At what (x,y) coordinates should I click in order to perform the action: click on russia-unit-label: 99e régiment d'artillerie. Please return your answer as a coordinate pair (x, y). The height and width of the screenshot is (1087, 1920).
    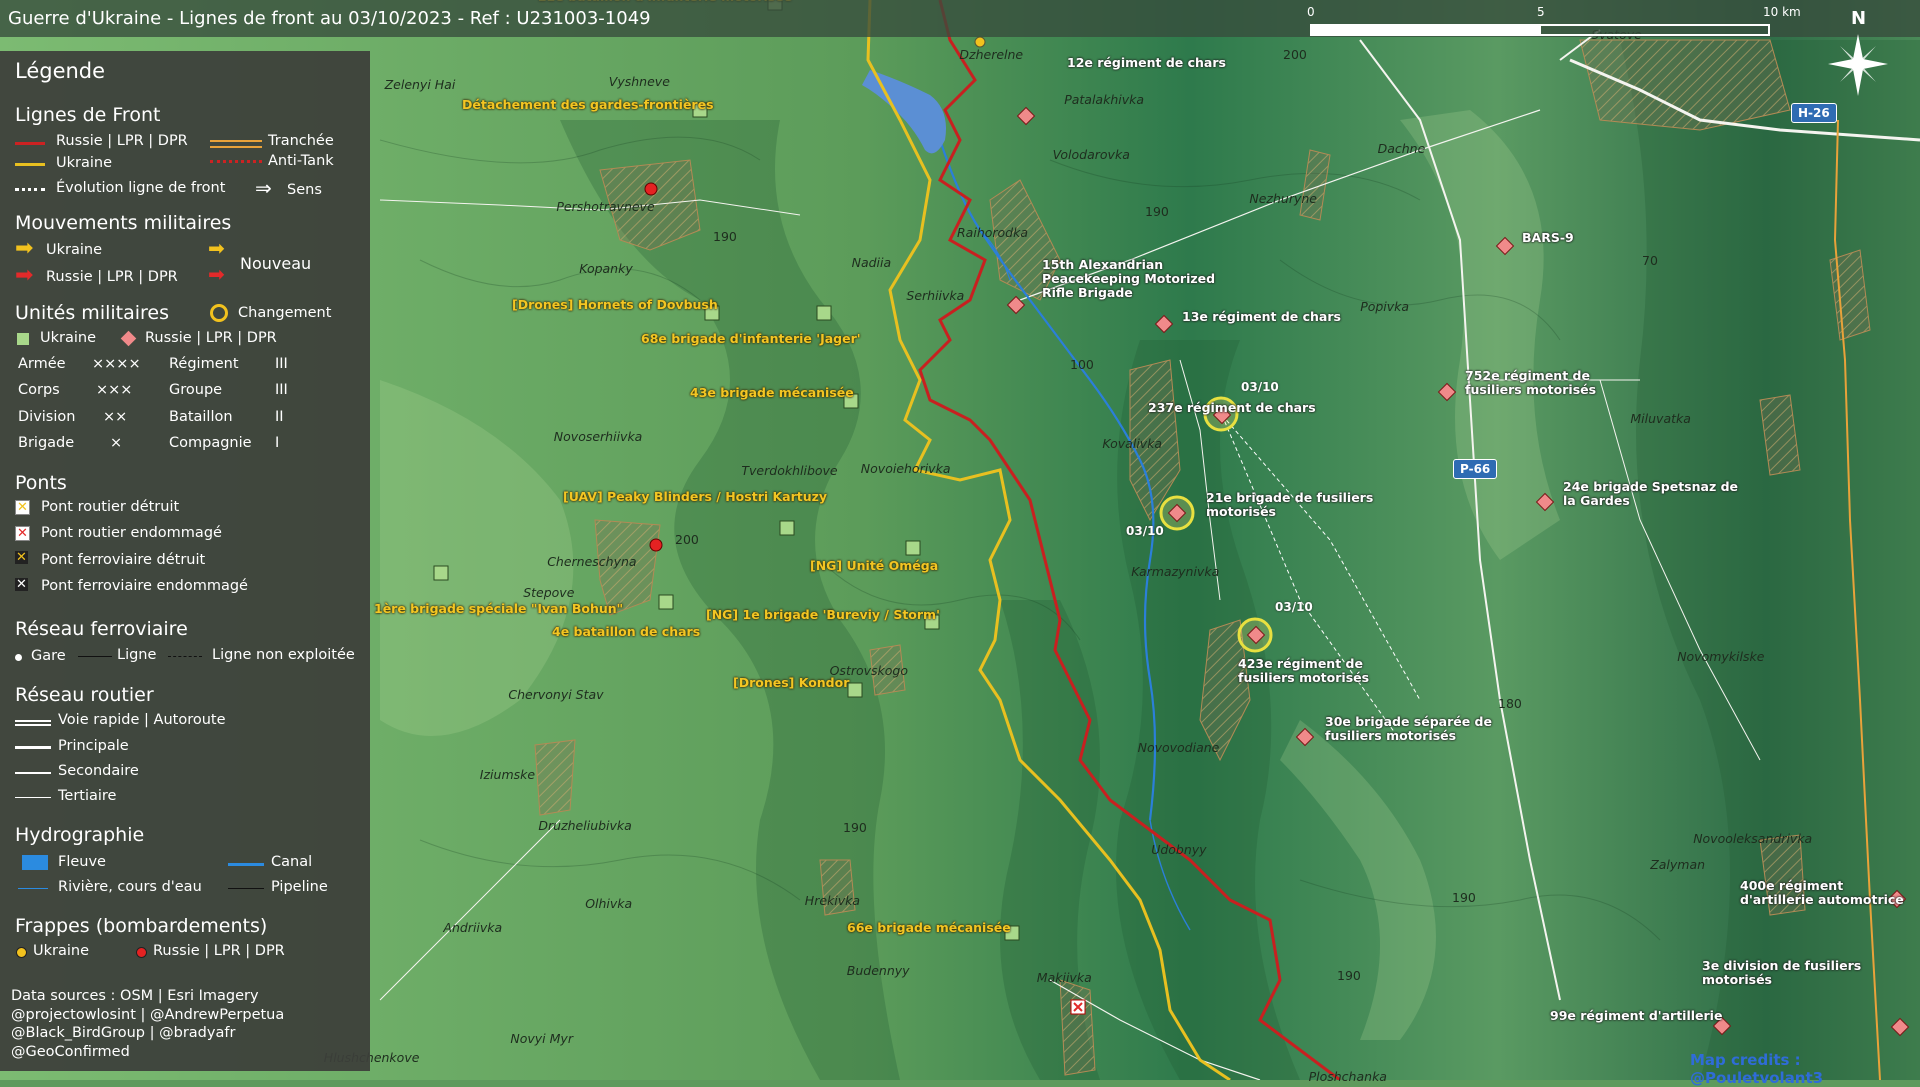
    Looking at the image, I should click on (1636, 1015).